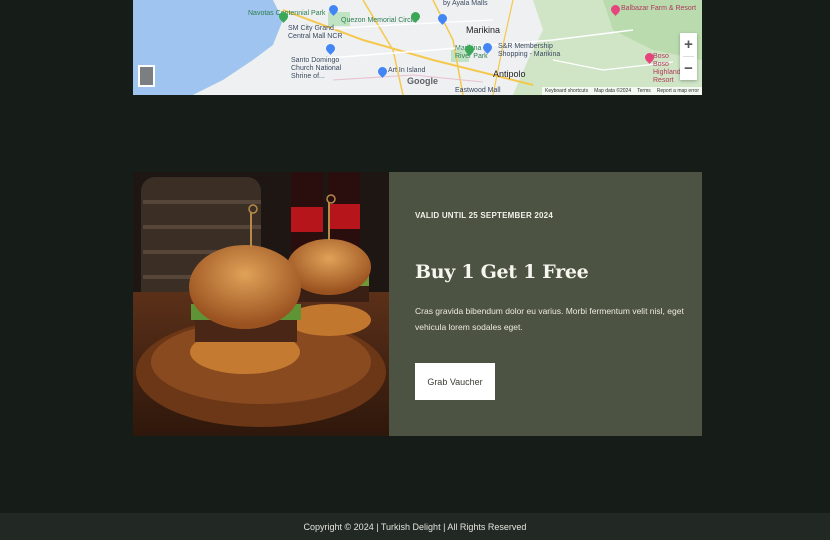  I want to click on zoom-in-button: +, so click(688, 44).